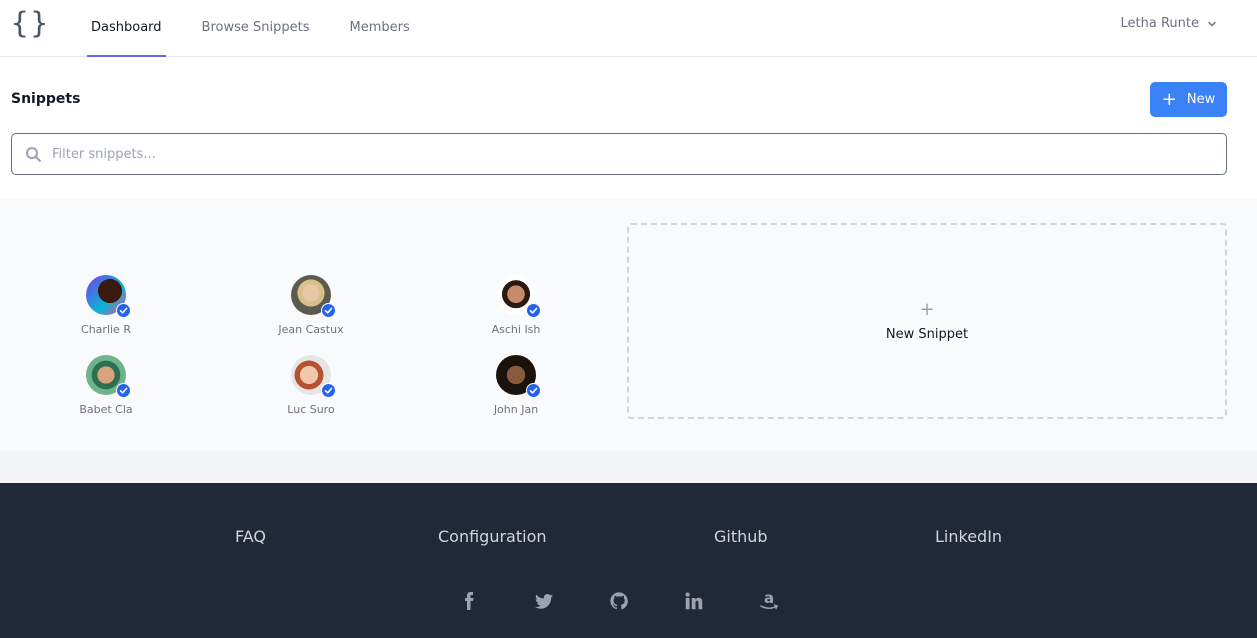  What do you see at coordinates (1159, 23) in the screenshot?
I see `user-name: Letha Runte` at bounding box center [1159, 23].